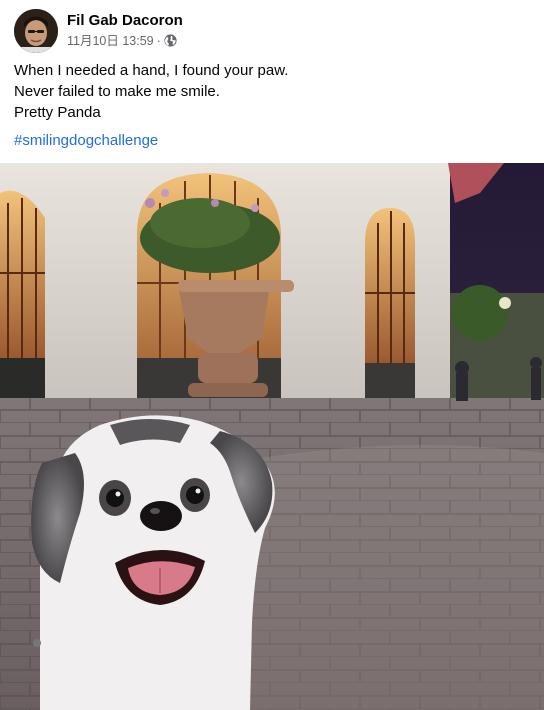 The height and width of the screenshot is (710, 544). I want to click on avatar-image, so click(36, 31).